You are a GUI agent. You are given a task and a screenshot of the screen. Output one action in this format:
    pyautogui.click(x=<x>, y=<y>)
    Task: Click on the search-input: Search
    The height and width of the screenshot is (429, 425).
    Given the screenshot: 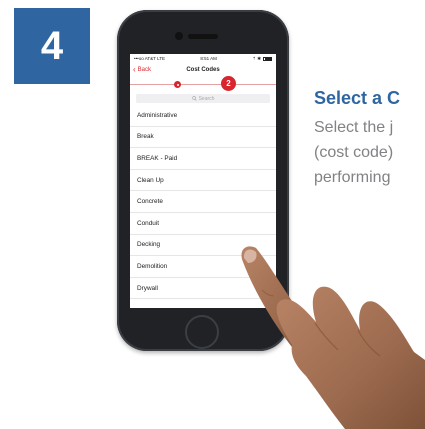 What is the action you would take?
    pyautogui.click(x=203, y=98)
    